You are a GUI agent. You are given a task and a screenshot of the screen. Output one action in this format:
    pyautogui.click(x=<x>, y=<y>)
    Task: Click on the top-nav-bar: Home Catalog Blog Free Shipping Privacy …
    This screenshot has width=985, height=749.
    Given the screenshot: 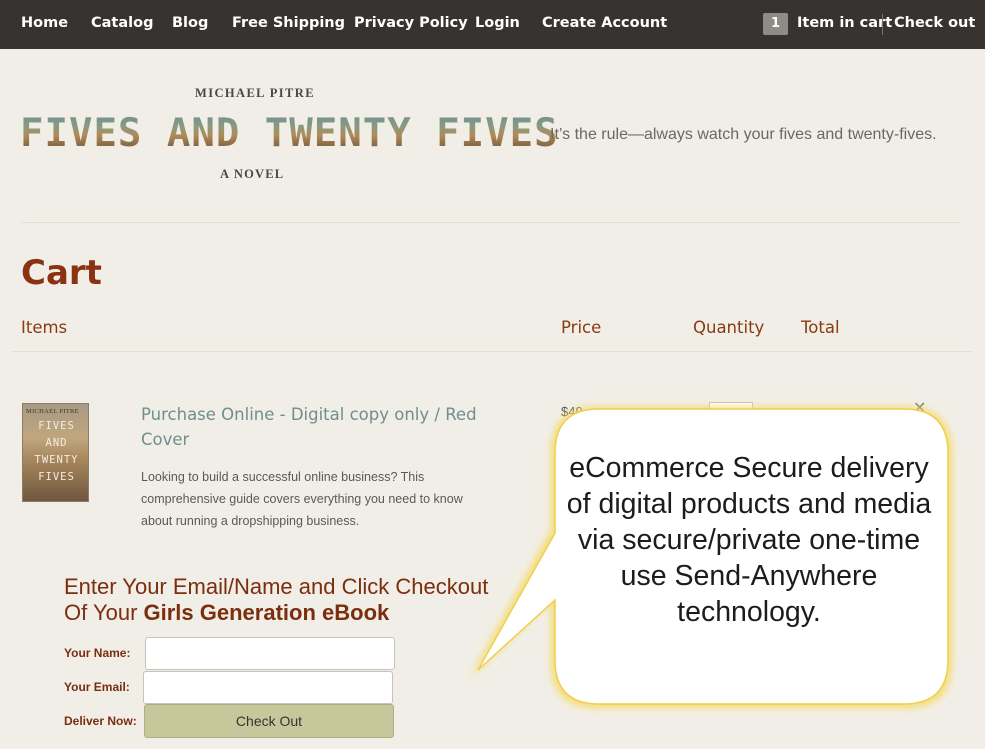 What is the action you would take?
    pyautogui.click(x=492, y=24)
    